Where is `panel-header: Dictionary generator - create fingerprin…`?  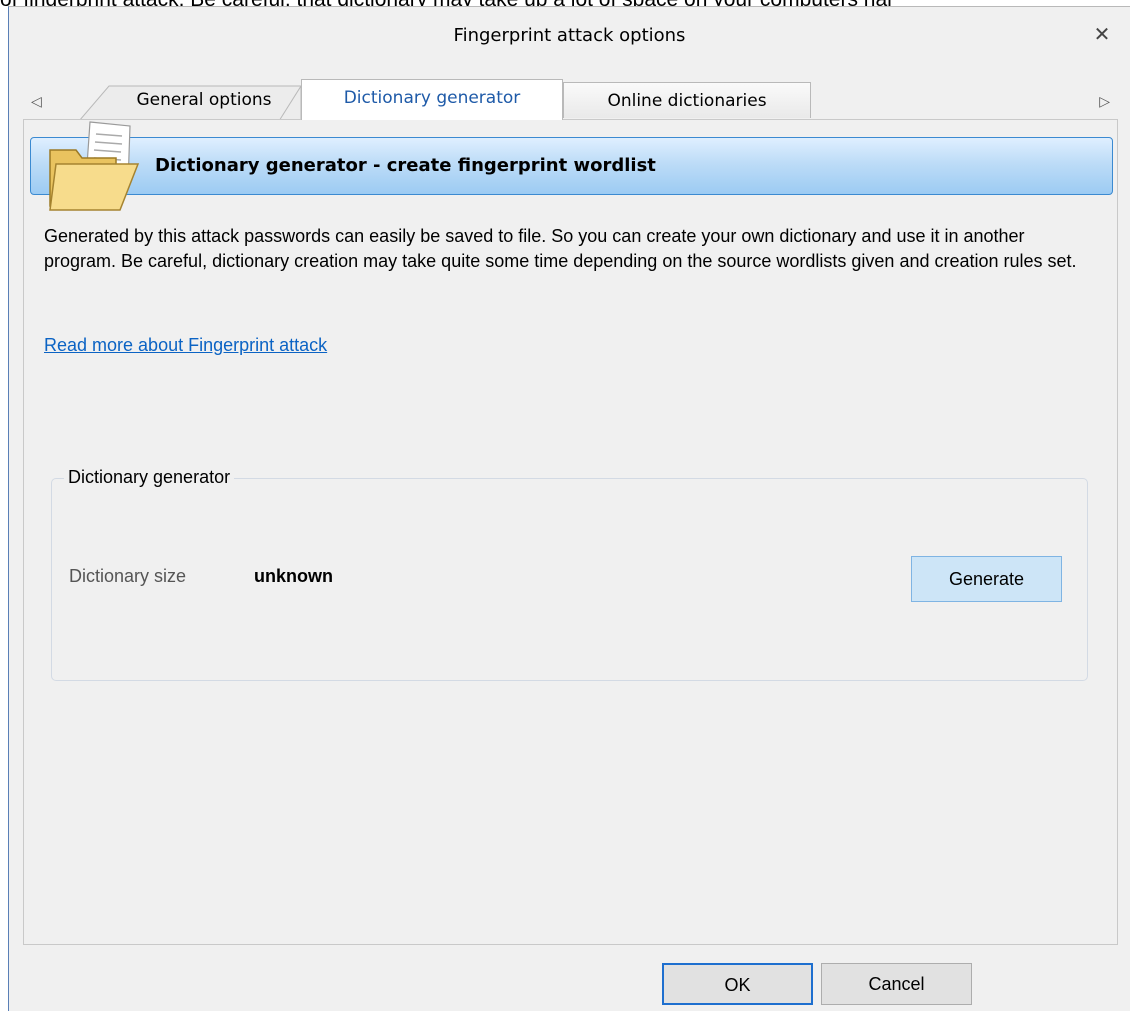 panel-header: Dictionary generator - create fingerprin… is located at coordinates (571, 166).